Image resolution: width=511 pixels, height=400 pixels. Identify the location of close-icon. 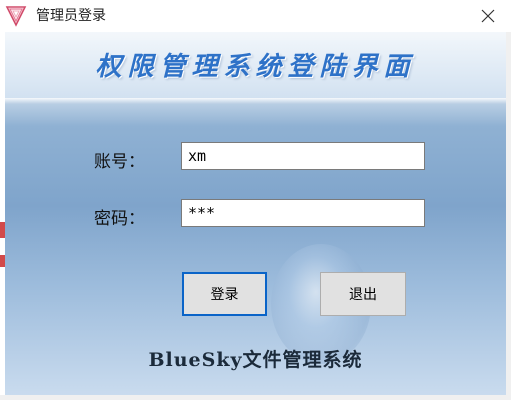
(488, 16).